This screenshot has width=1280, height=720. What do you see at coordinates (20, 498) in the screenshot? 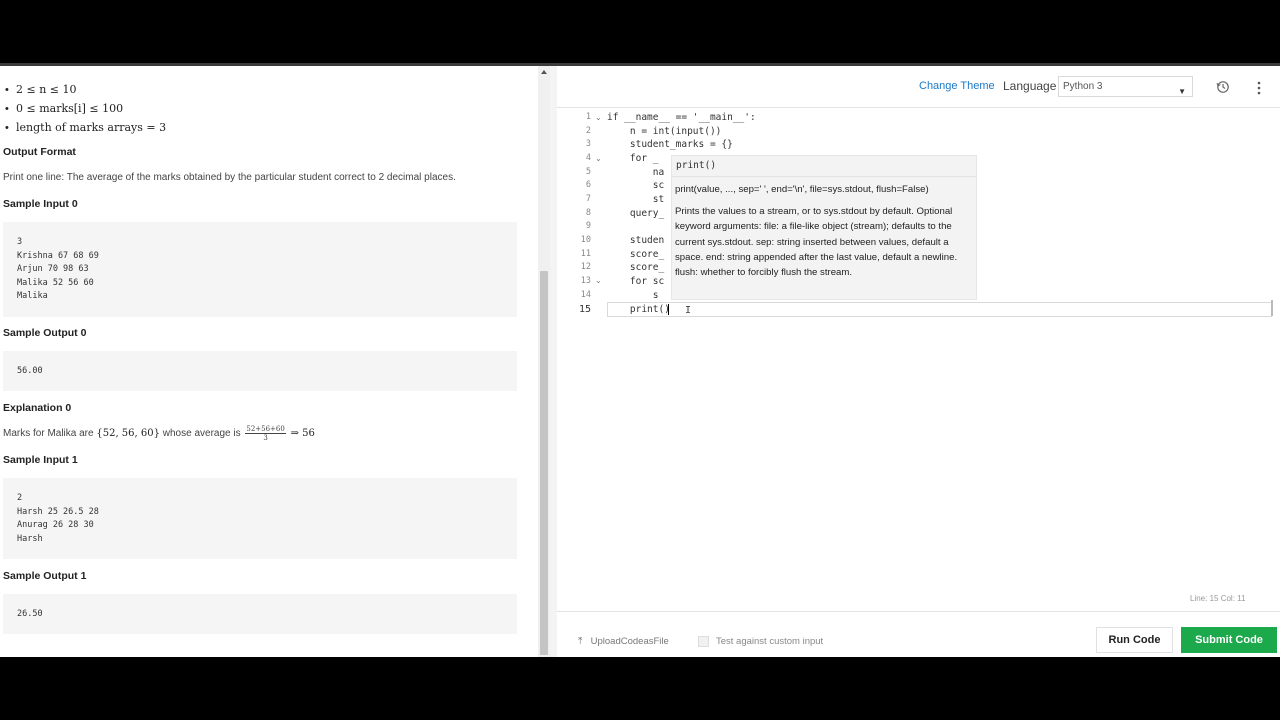
I see `code-line: 2` at bounding box center [20, 498].